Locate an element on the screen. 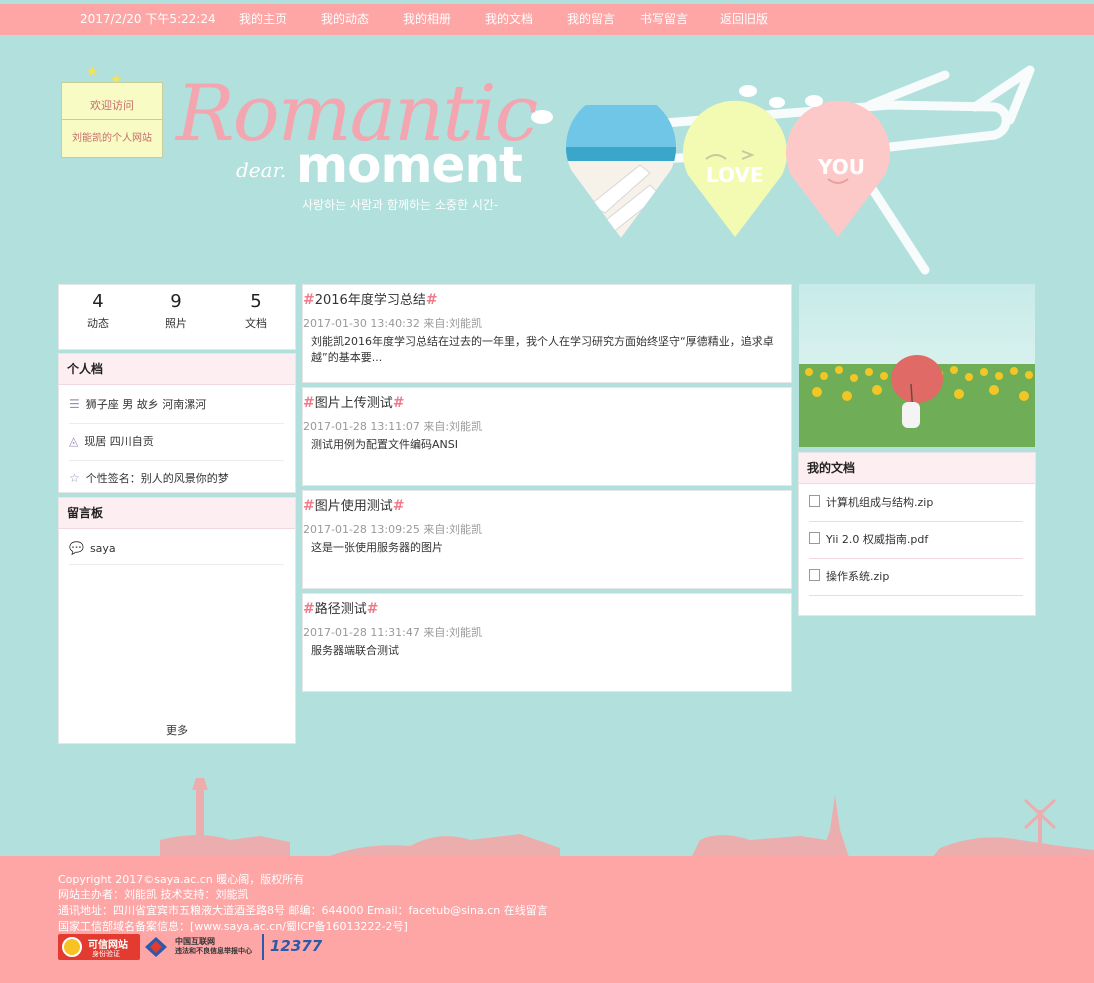 The height and width of the screenshot is (983, 1094). stats-panel: 4 动态 9 照片 5 文档 is located at coordinates (177, 317).